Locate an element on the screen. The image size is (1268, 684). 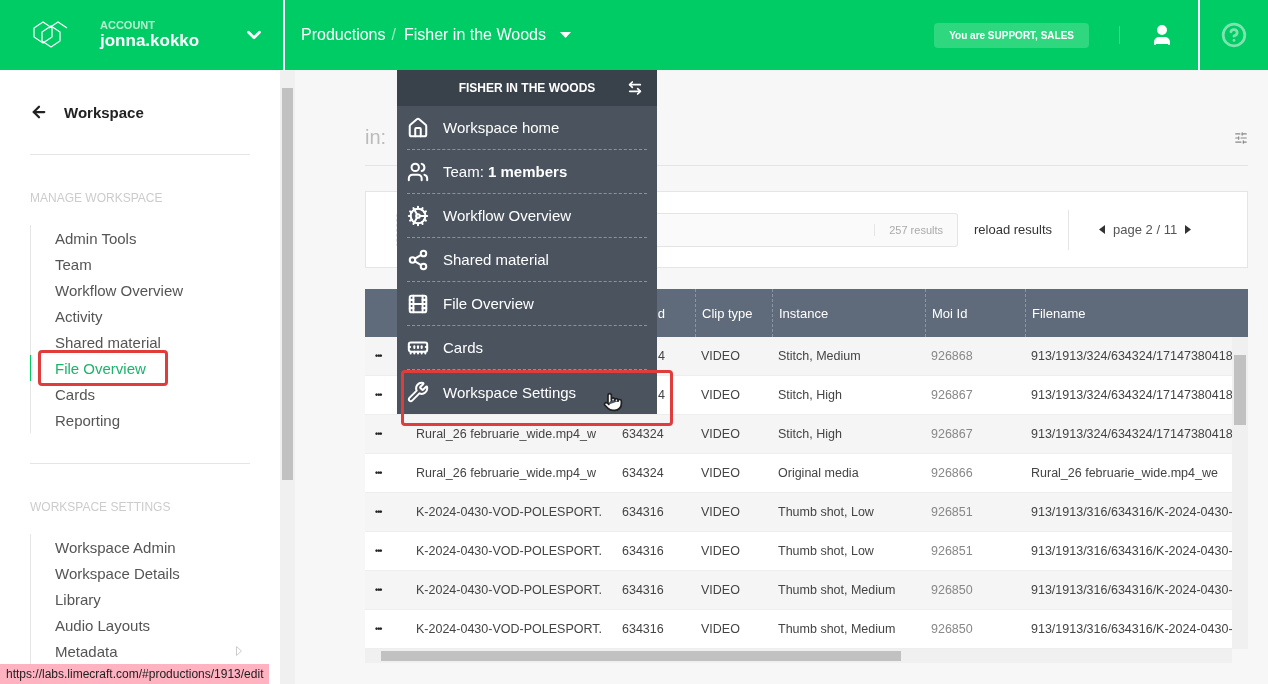
table-cell: 926868 is located at coordinates (952, 356).